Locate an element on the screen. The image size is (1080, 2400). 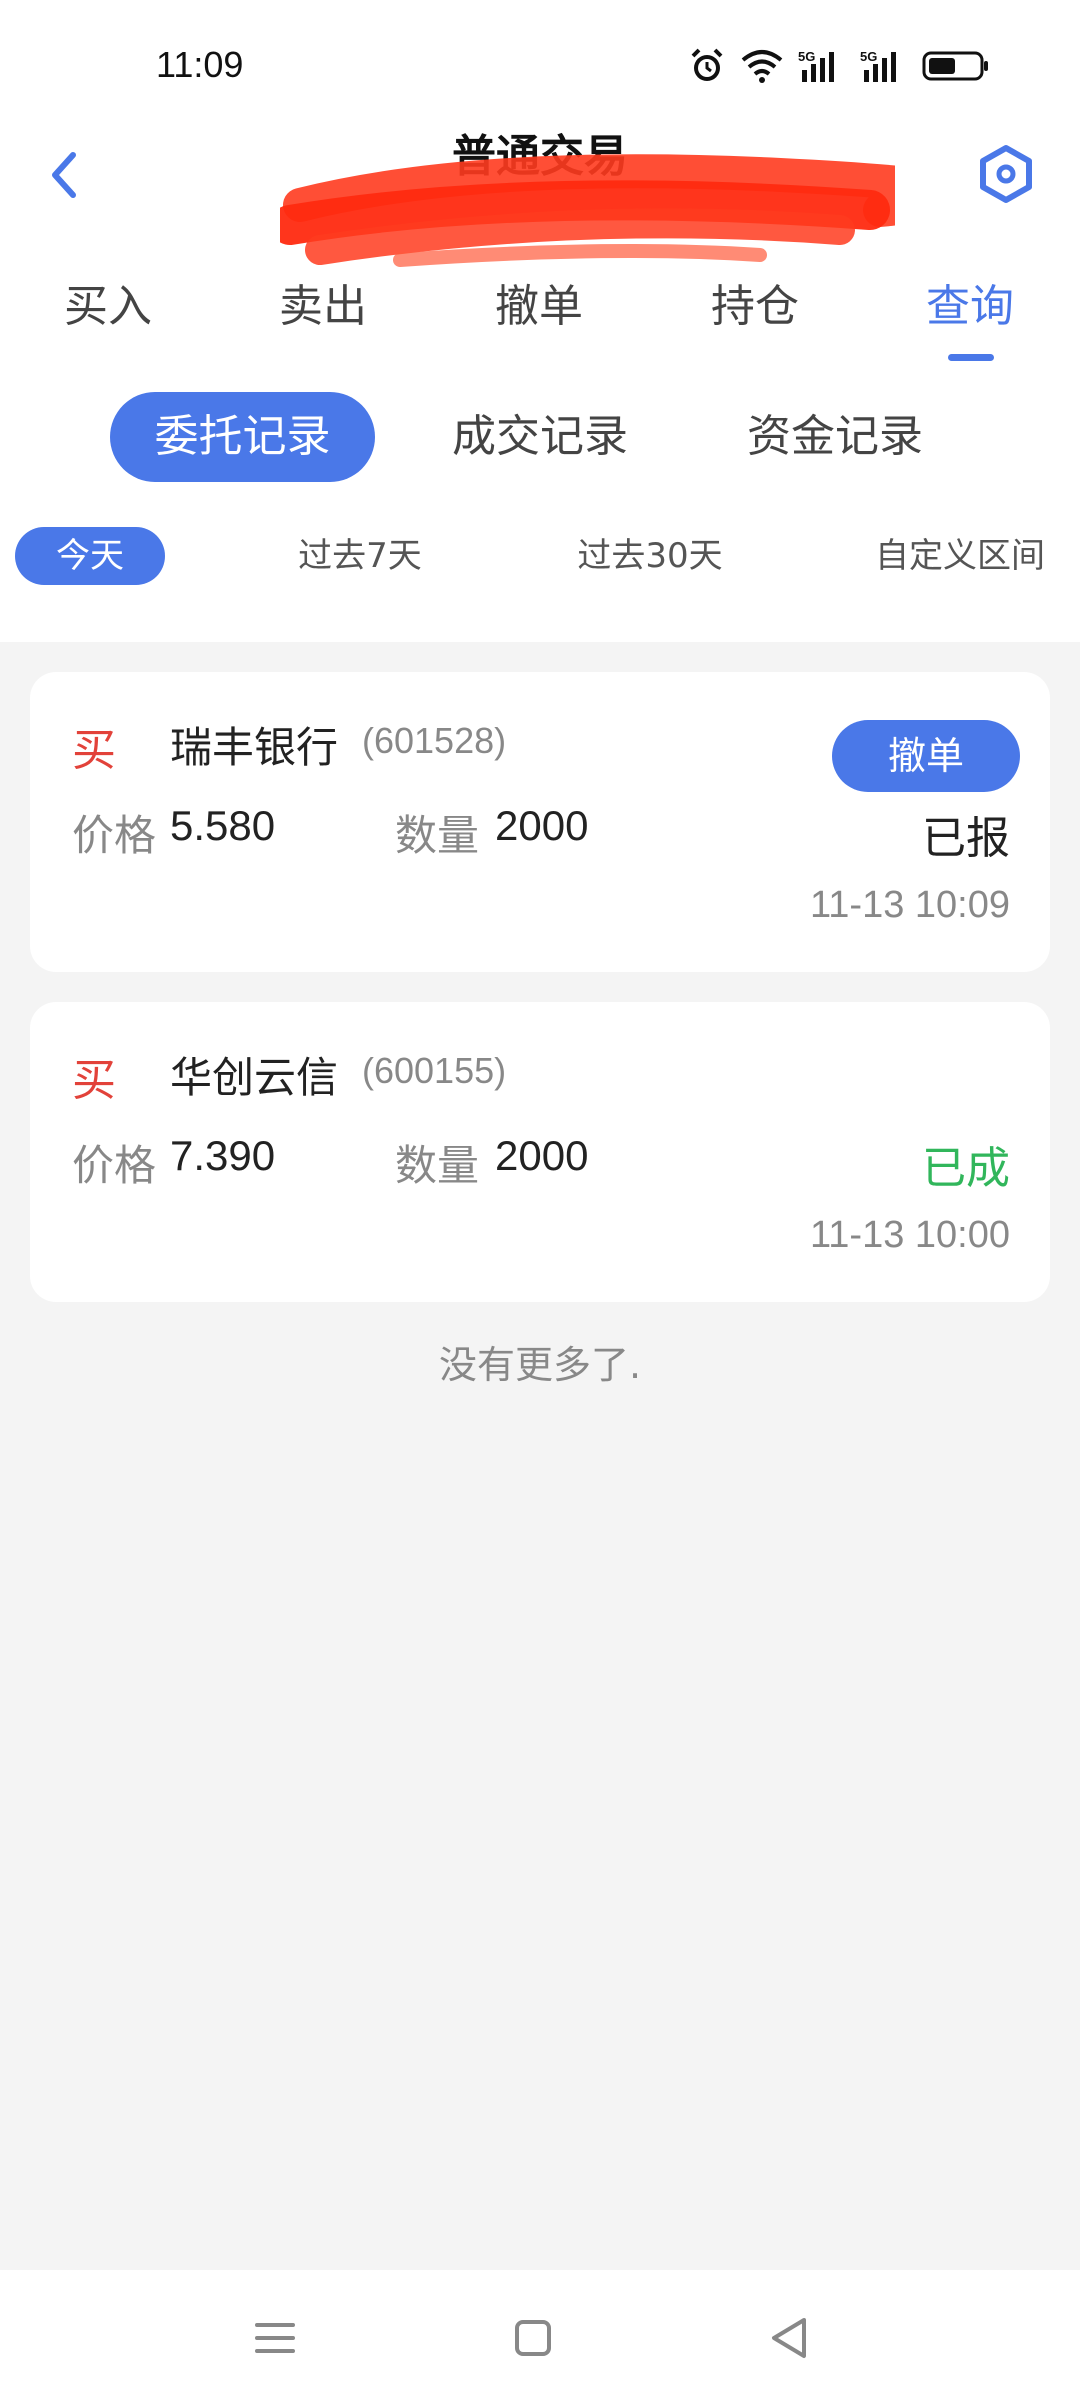
filter-7-days: 过去7天 is located at coordinates (360, 556).